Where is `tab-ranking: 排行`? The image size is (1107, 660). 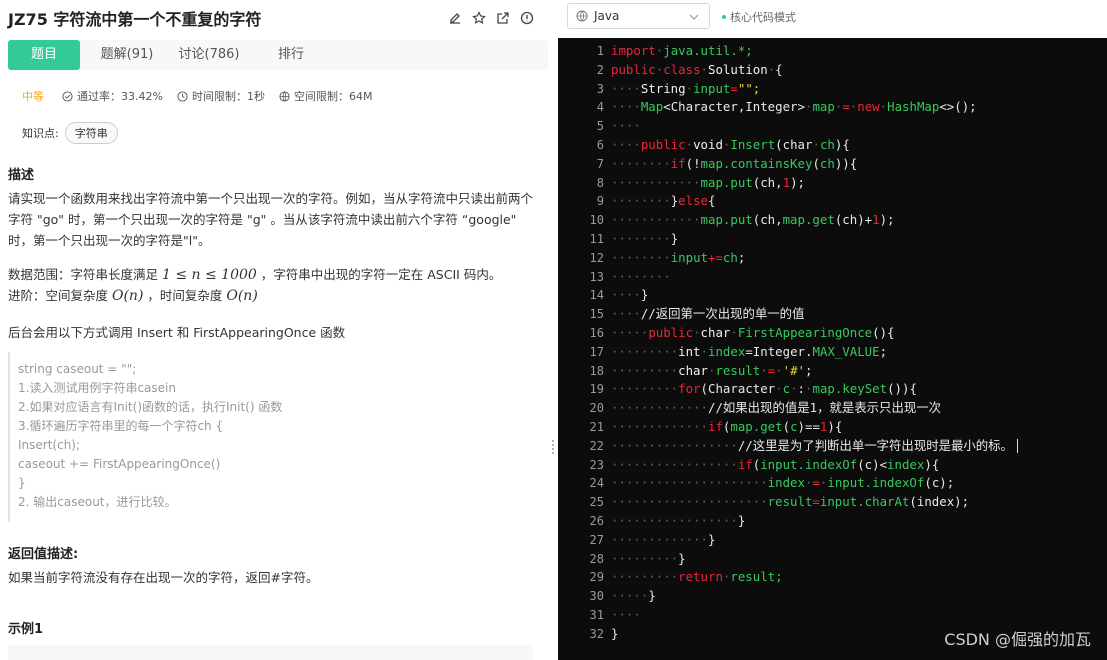 tab-ranking: 排行 is located at coordinates (291, 55).